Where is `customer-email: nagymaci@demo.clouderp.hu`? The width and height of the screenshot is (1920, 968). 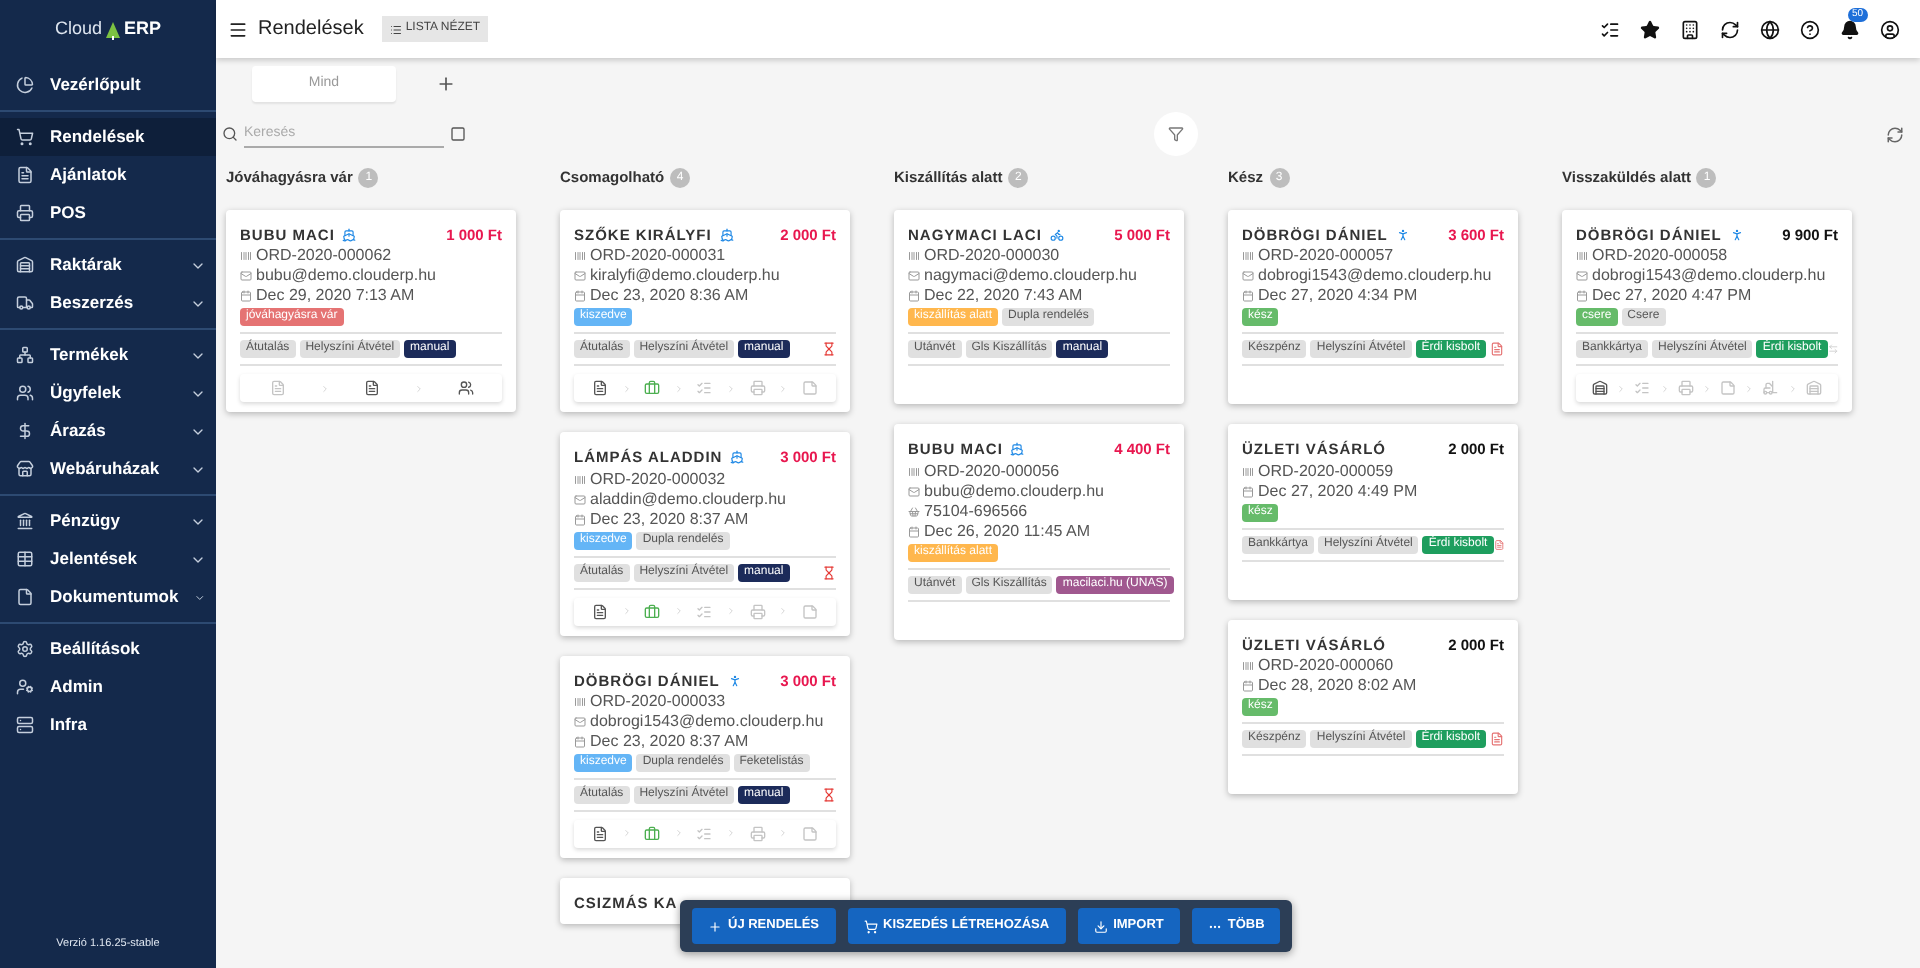
customer-email: nagymaci@demo.clouderp.hu is located at coordinates (1030, 276).